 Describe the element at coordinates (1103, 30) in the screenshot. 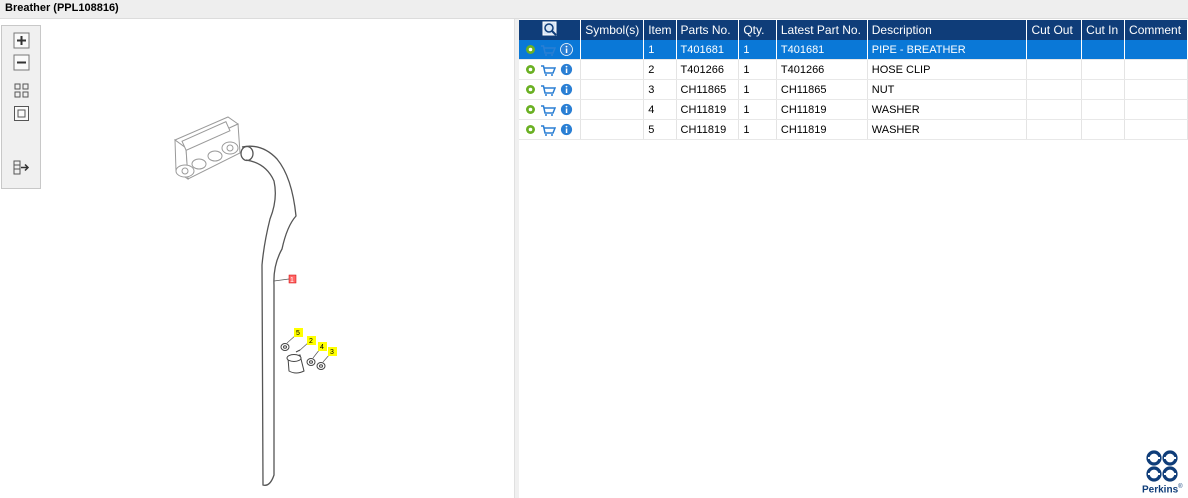

I see `header-cut-in: Cut In` at that location.